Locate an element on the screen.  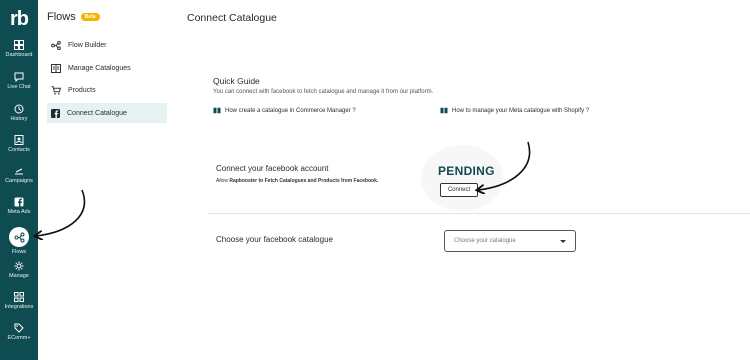
history-icon is located at coordinates (19, 109).